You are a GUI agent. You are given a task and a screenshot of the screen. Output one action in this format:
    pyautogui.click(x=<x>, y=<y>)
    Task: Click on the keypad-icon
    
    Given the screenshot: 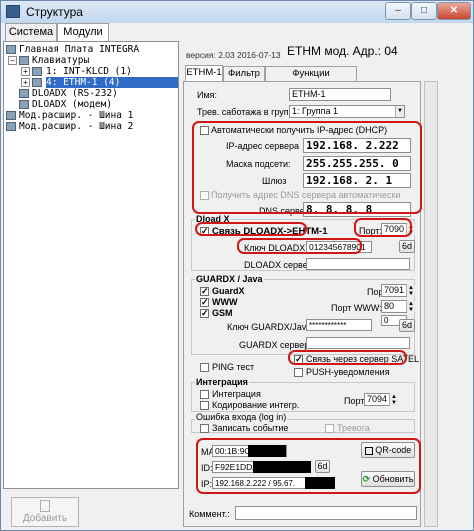 What is the action you would take?
    pyautogui.click(x=24, y=60)
    